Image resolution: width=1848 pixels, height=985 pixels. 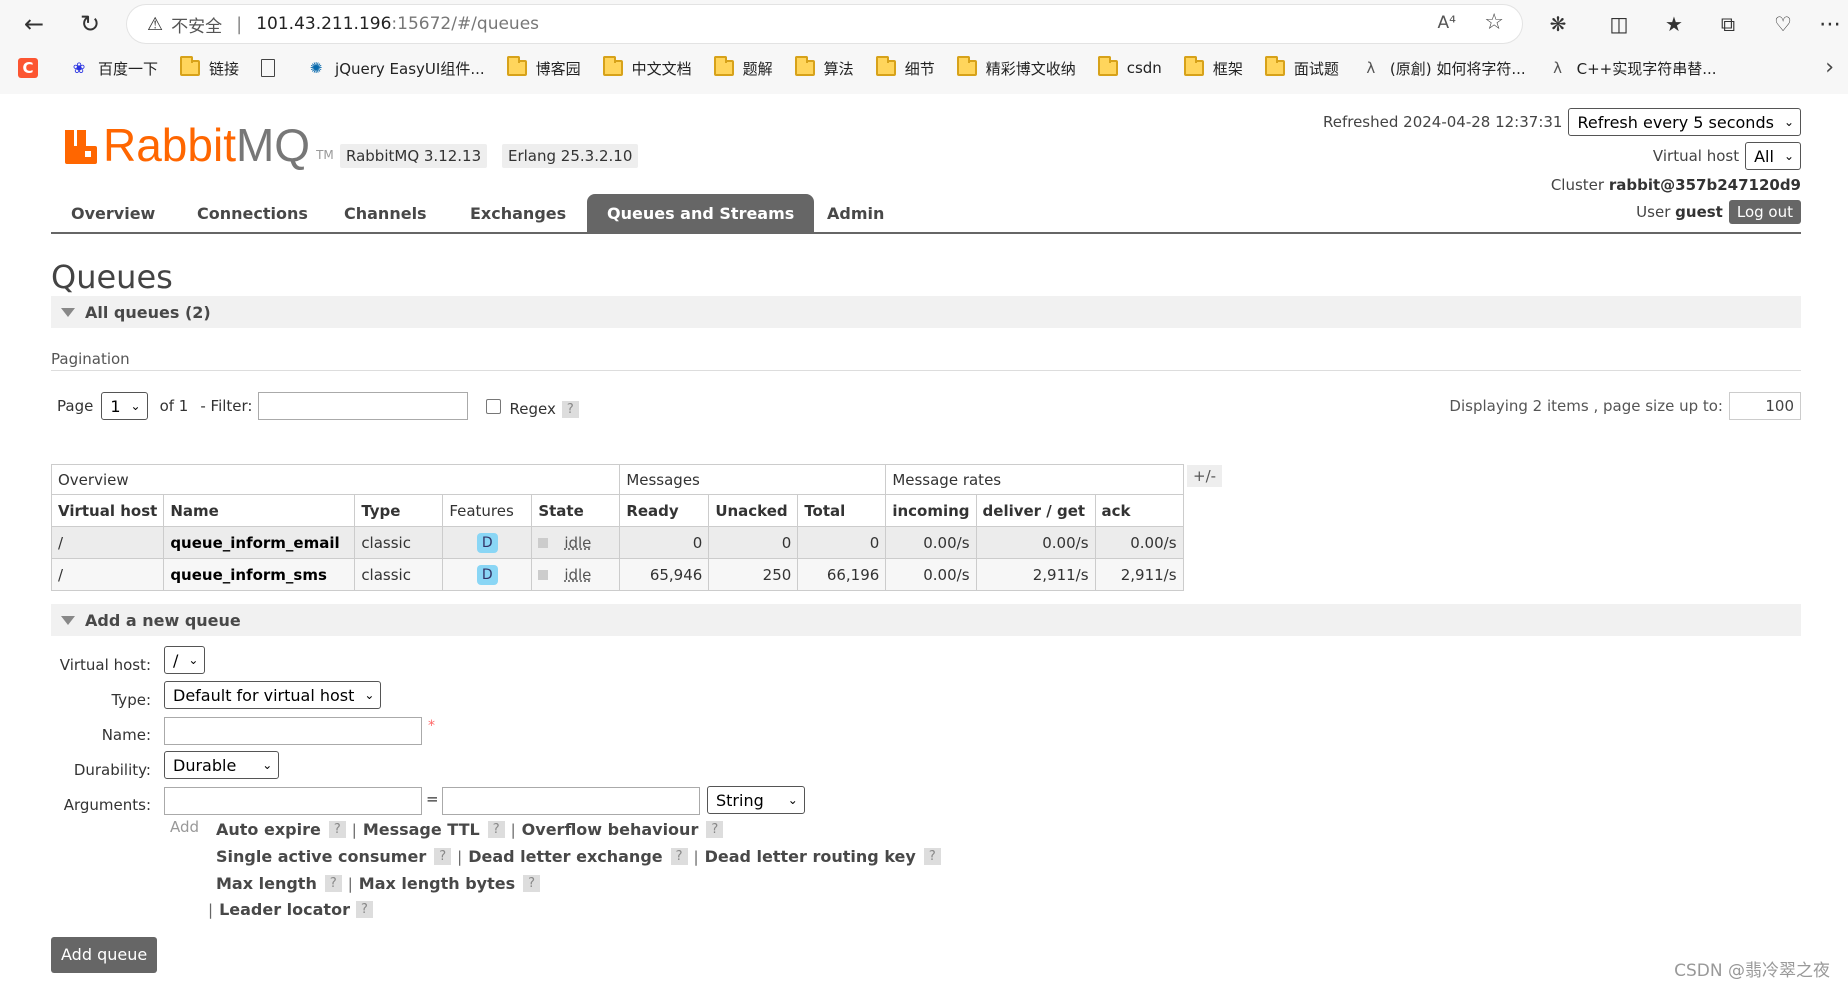 What do you see at coordinates (1728, 24) in the screenshot?
I see `collections-icon: ⧉` at bounding box center [1728, 24].